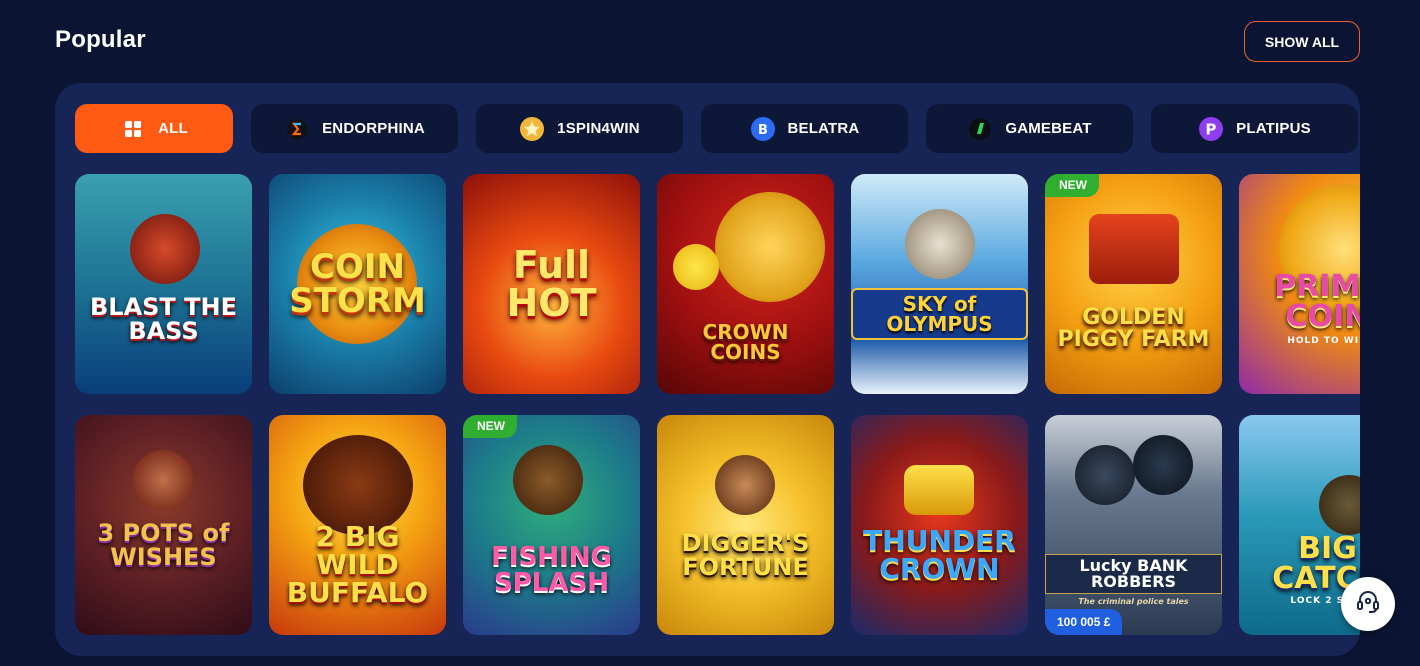 The image size is (1420, 666). Describe the element at coordinates (551, 570) in the screenshot. I see `game-title: FISHING SPLASH` at that location.